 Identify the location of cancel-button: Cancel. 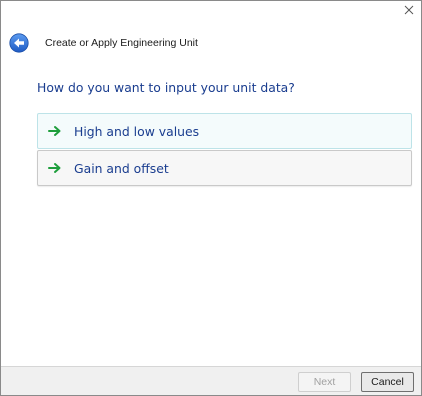
(387, 382).